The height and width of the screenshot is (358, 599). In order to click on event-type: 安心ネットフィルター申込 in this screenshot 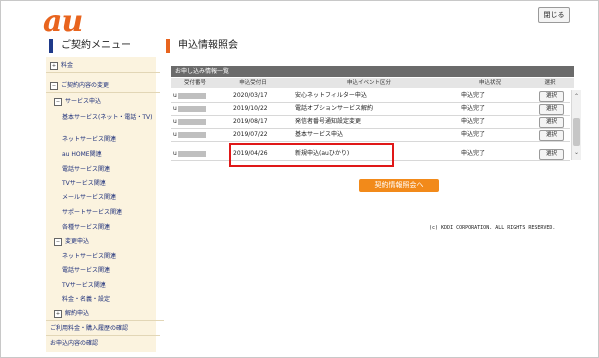, I will do `click(331, 95)`.